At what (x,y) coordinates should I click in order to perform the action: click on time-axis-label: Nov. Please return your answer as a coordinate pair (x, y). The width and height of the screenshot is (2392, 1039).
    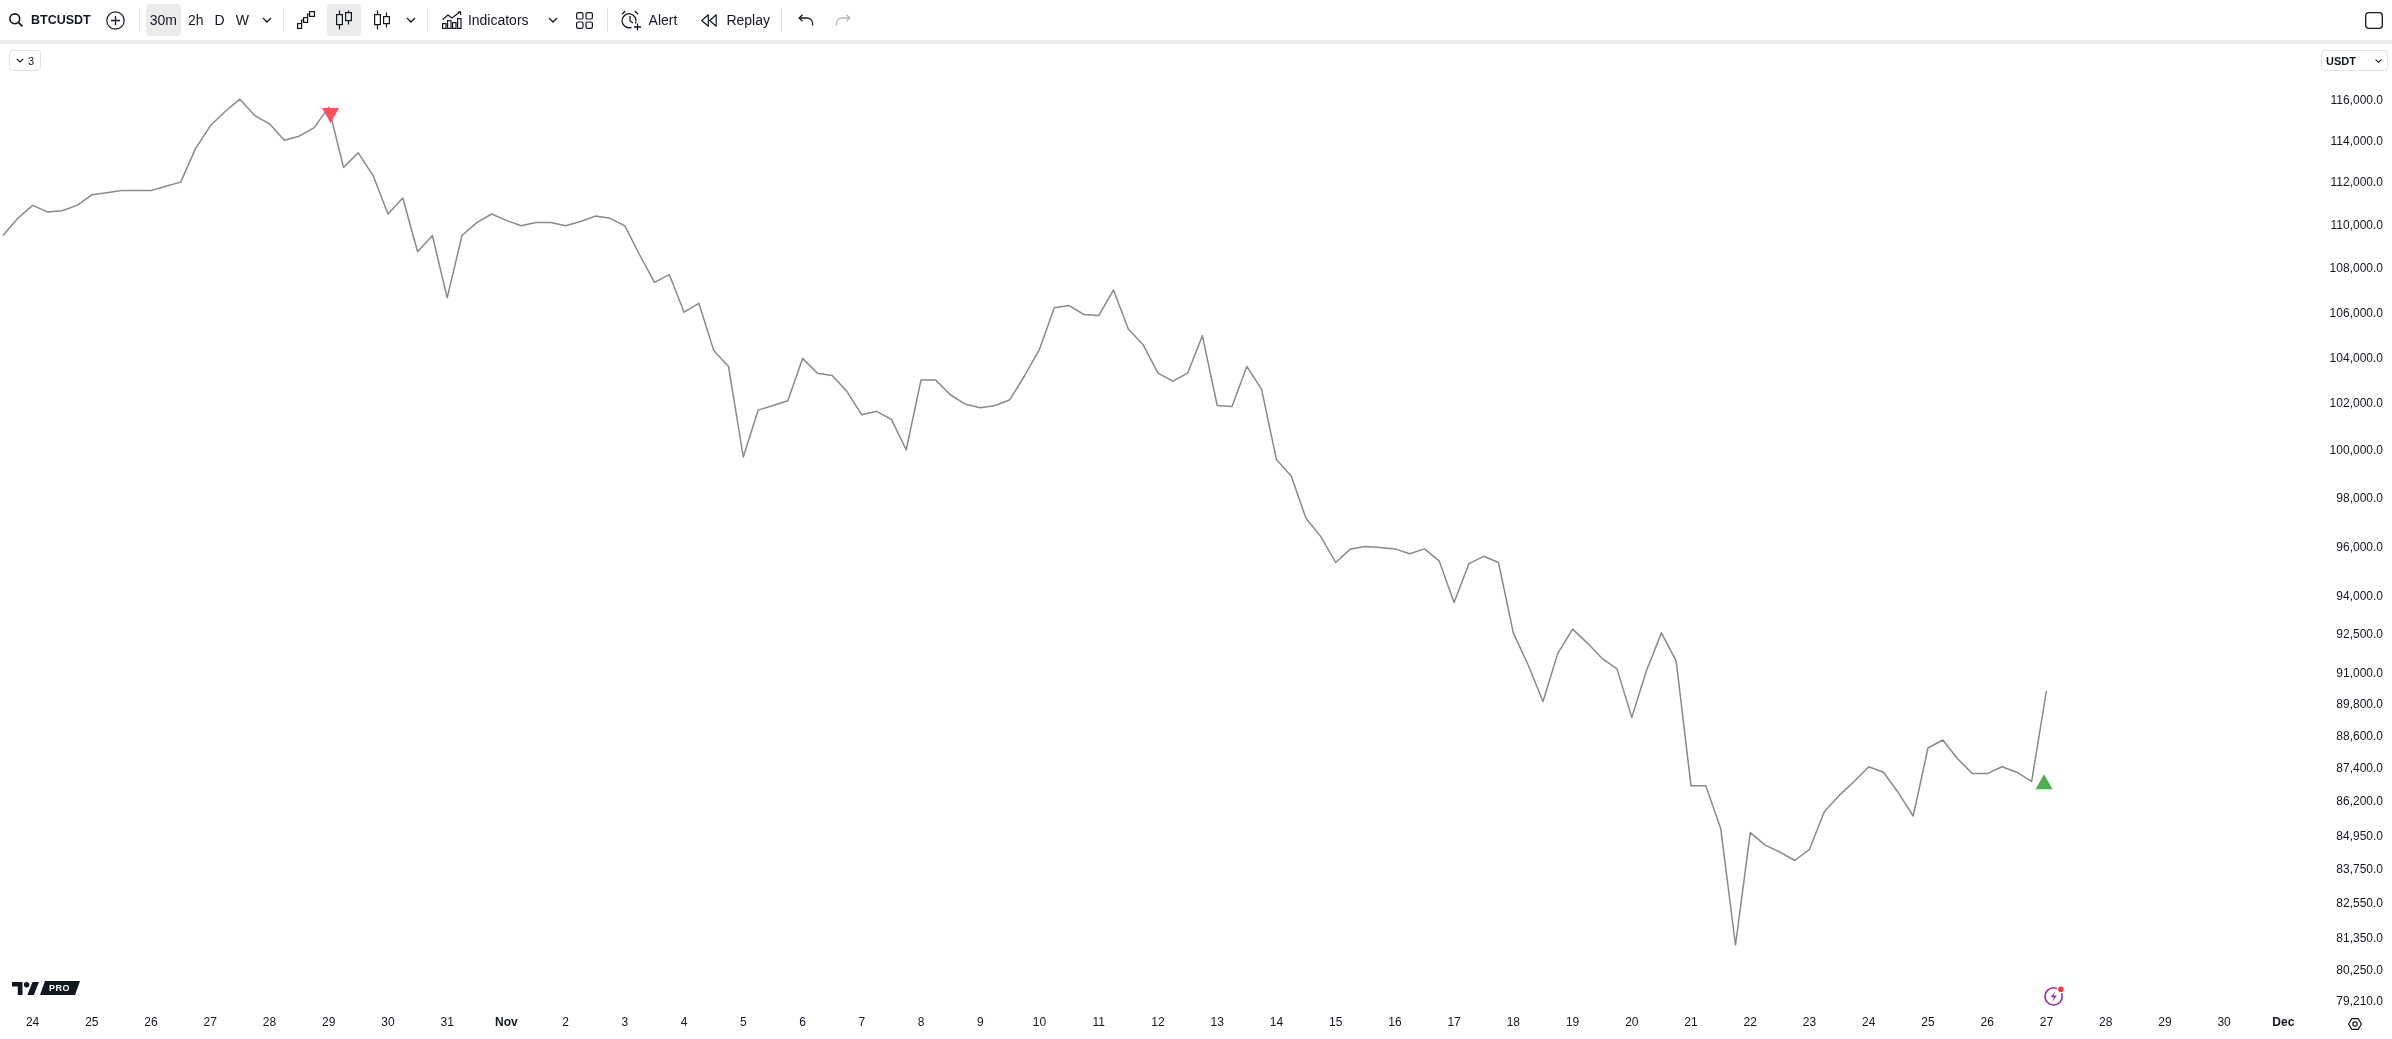
    Looking at the image, I should click on (506, 1022).